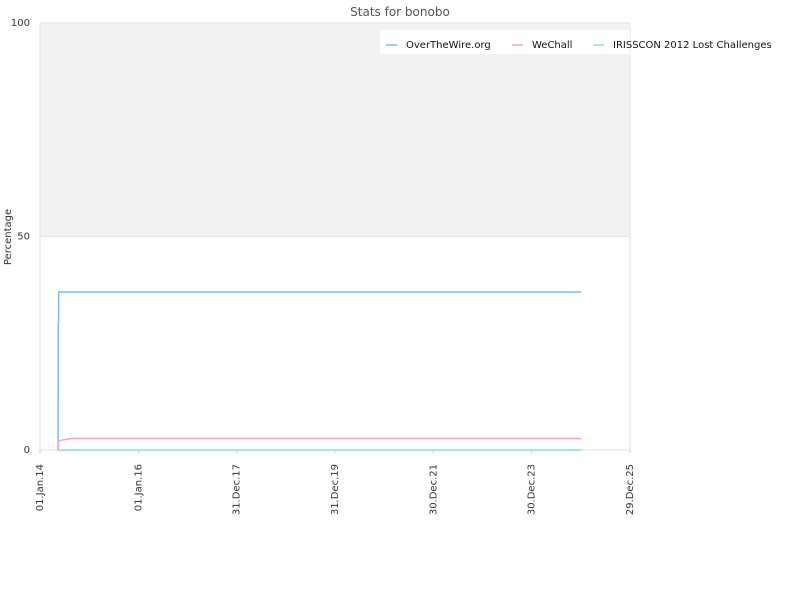 The height and width of the screenshot is (600, 800). I want to click on chart-title: Stats for bonobo, so click(400, 12).